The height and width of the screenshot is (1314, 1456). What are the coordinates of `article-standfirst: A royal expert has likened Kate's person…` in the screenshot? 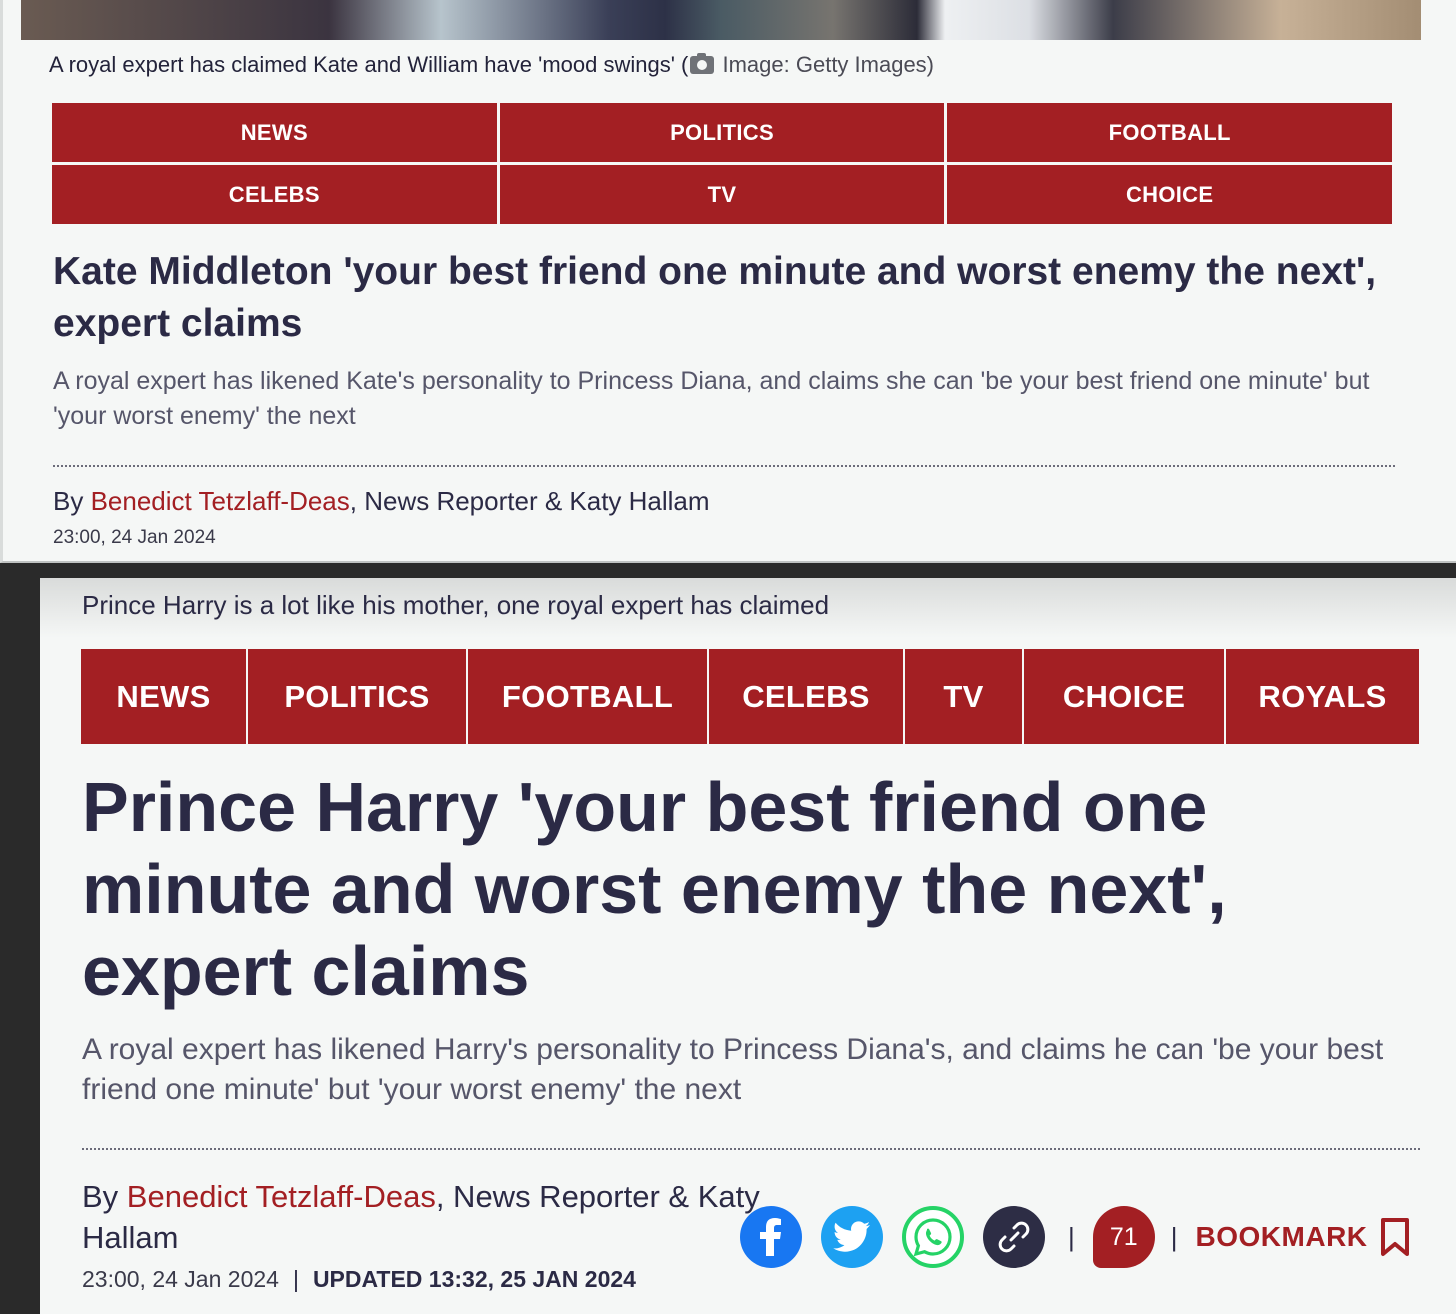 It's located at (711, 398).